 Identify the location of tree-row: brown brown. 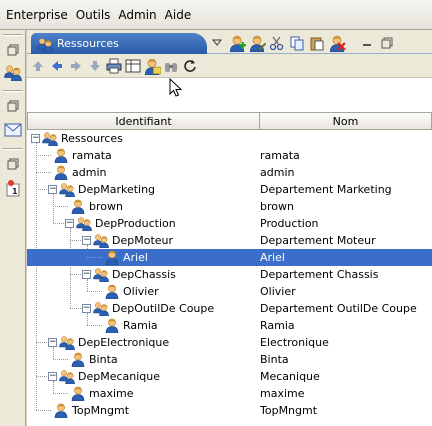
(229, 206).